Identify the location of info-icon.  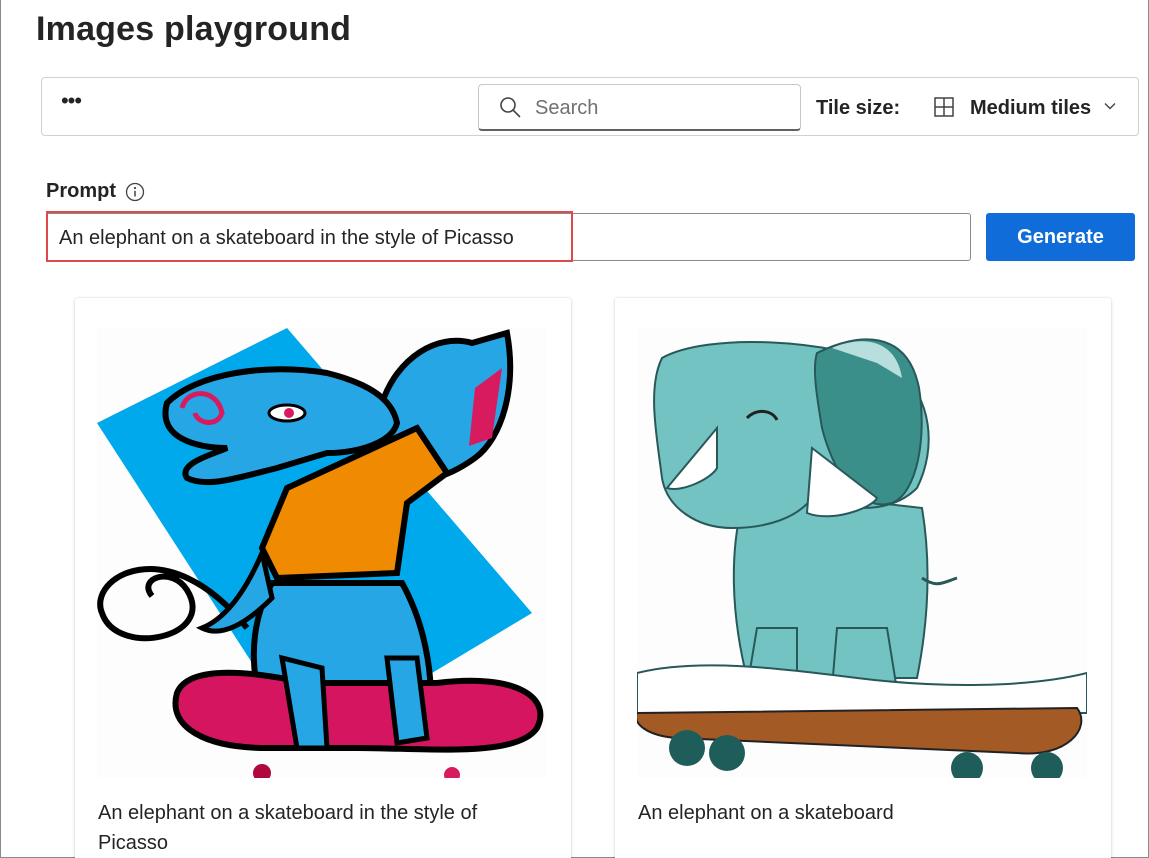
(135, 192).